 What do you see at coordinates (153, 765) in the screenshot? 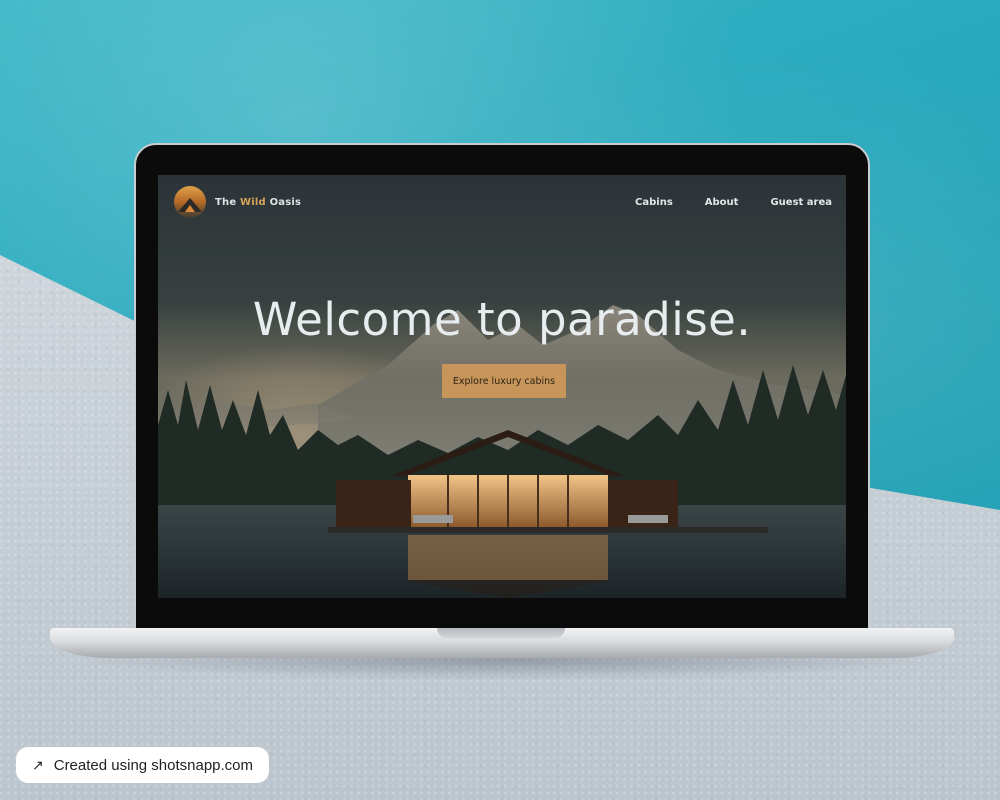
I see `watermark-text: Created using shotsnapp.com` at bounding box center [153, 765].